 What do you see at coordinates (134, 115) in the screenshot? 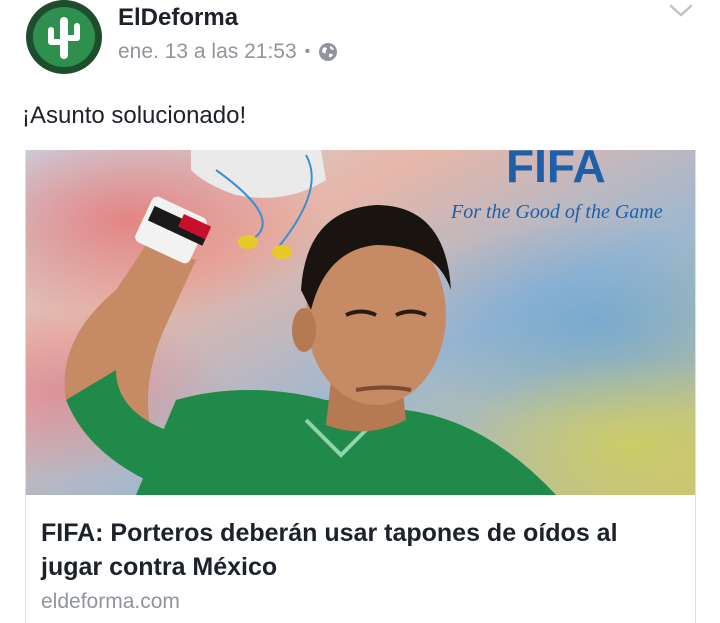
I see `post-message: ¡Asunto solucionado!` at bounding box center [134, 115].